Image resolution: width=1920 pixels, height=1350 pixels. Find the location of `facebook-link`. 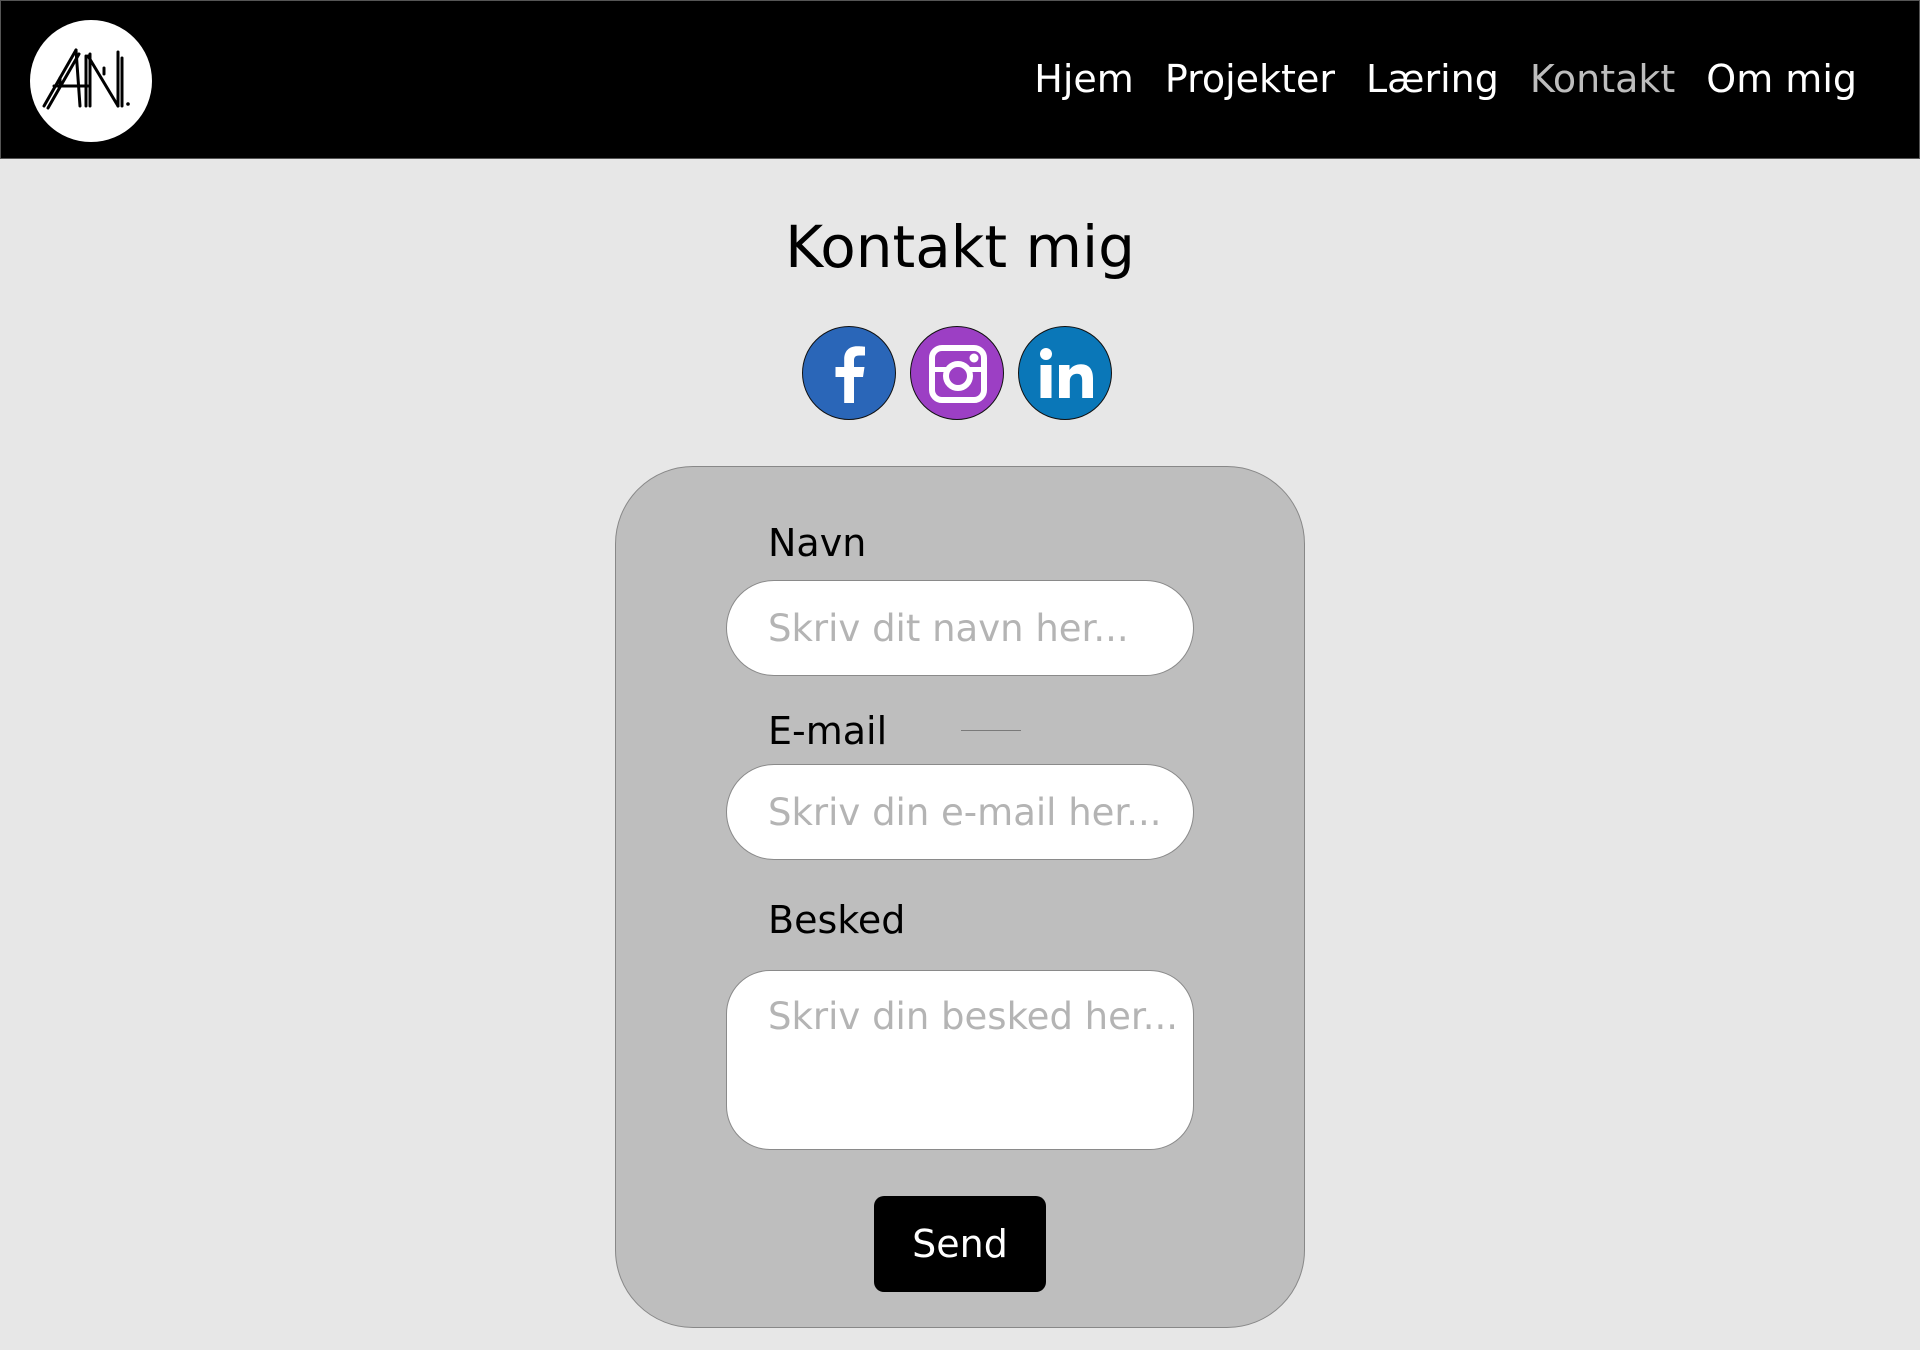

facebook-link is located at coordinates (849, 373).